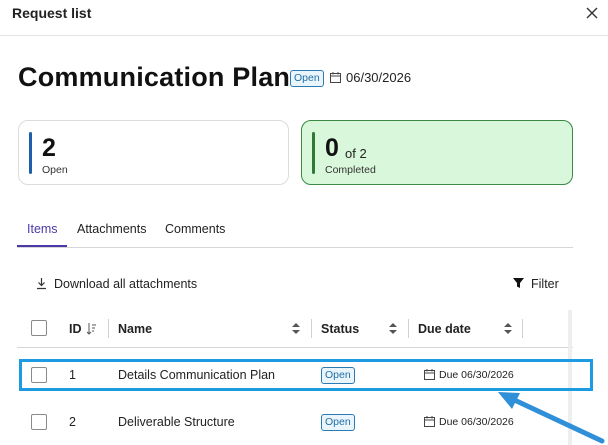 Image resolution: width=608 pixels, height=445 pixels. What do you see at coordinates (379, 77) in the screenshot?
I see `page-due-date: 06/30/2026` at bounding box center [379, 77].